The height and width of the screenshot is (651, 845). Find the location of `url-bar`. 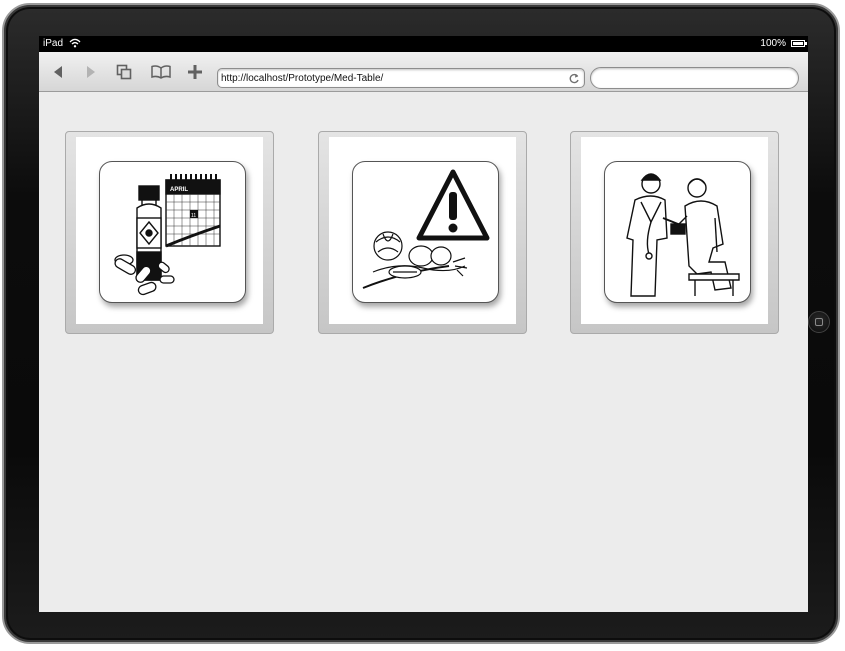

url-bar is located at coordinates (401, 78).